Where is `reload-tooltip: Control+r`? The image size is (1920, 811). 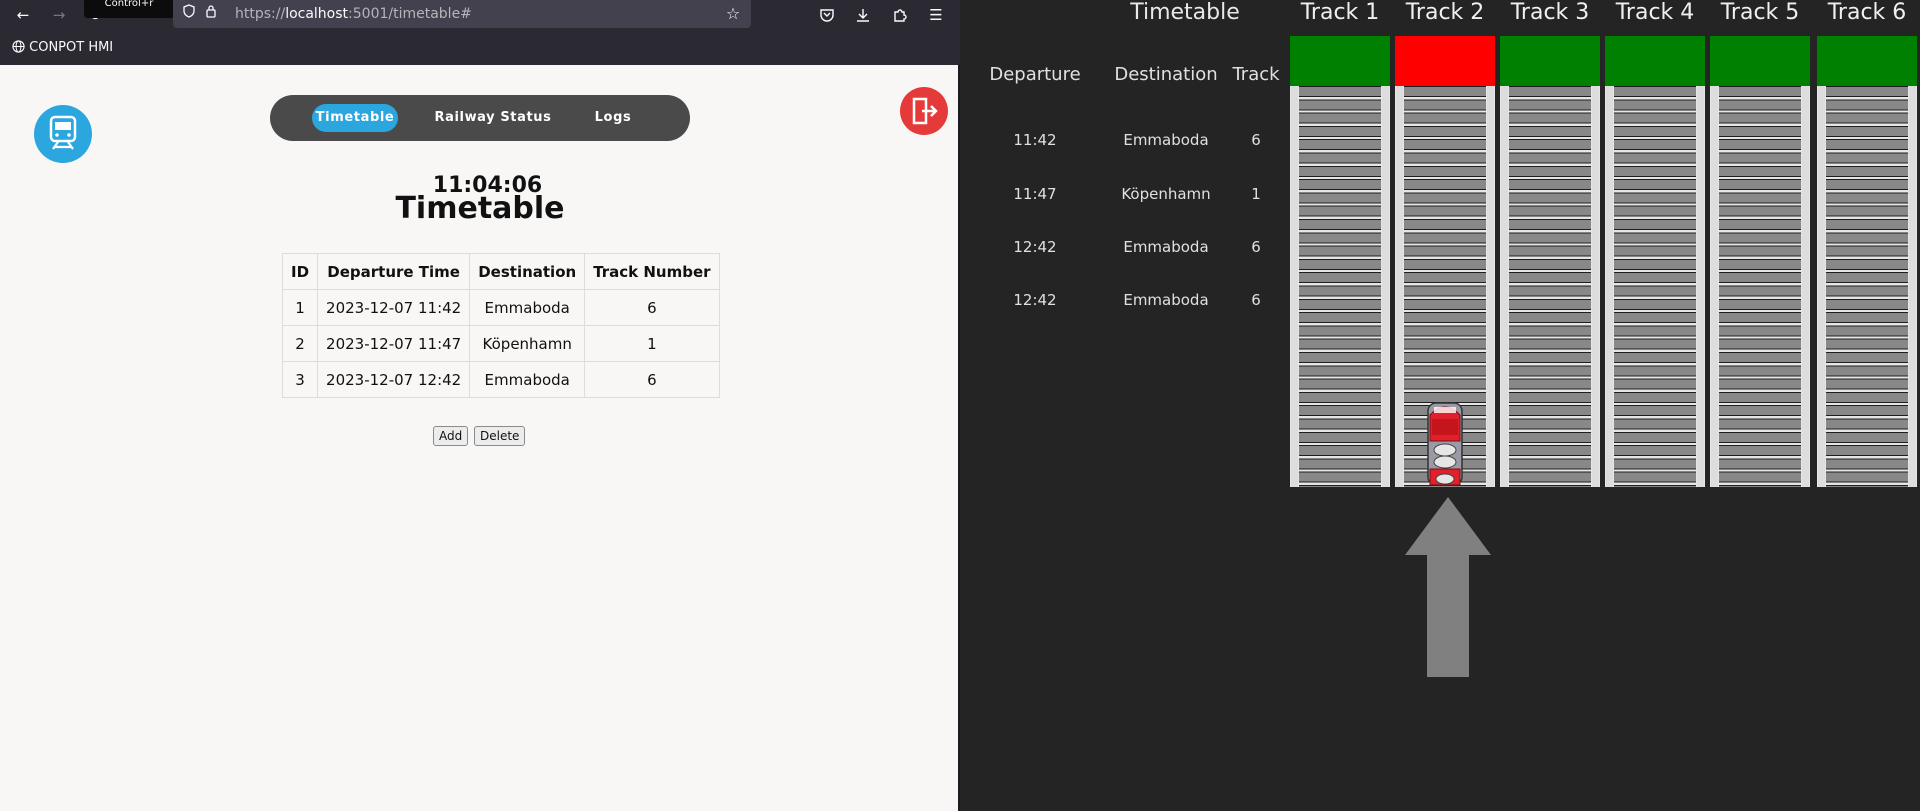 reload-tooltip: Control+r is located at coordinates (129, 9).